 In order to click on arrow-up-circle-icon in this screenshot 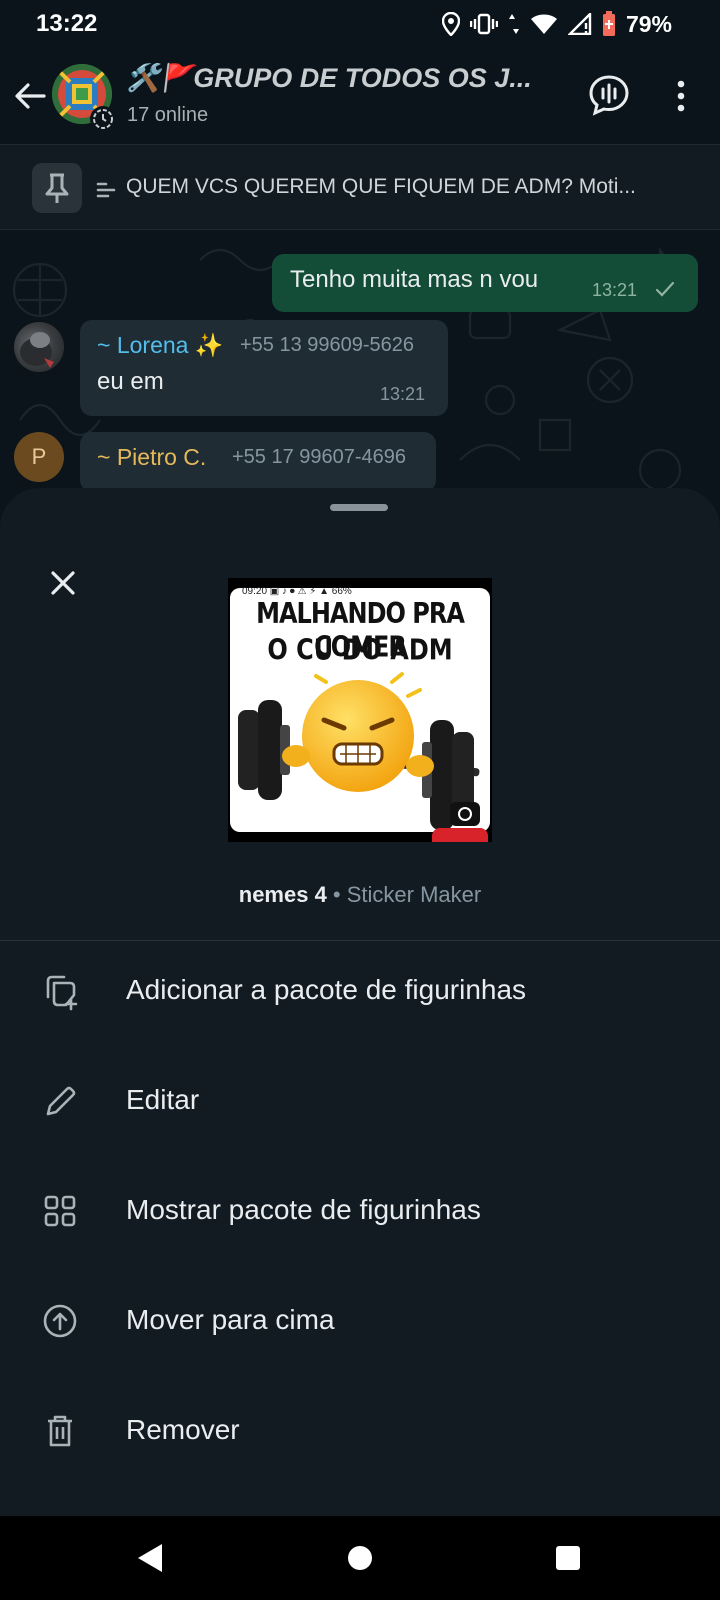, I will do `click(60, 1321)`.